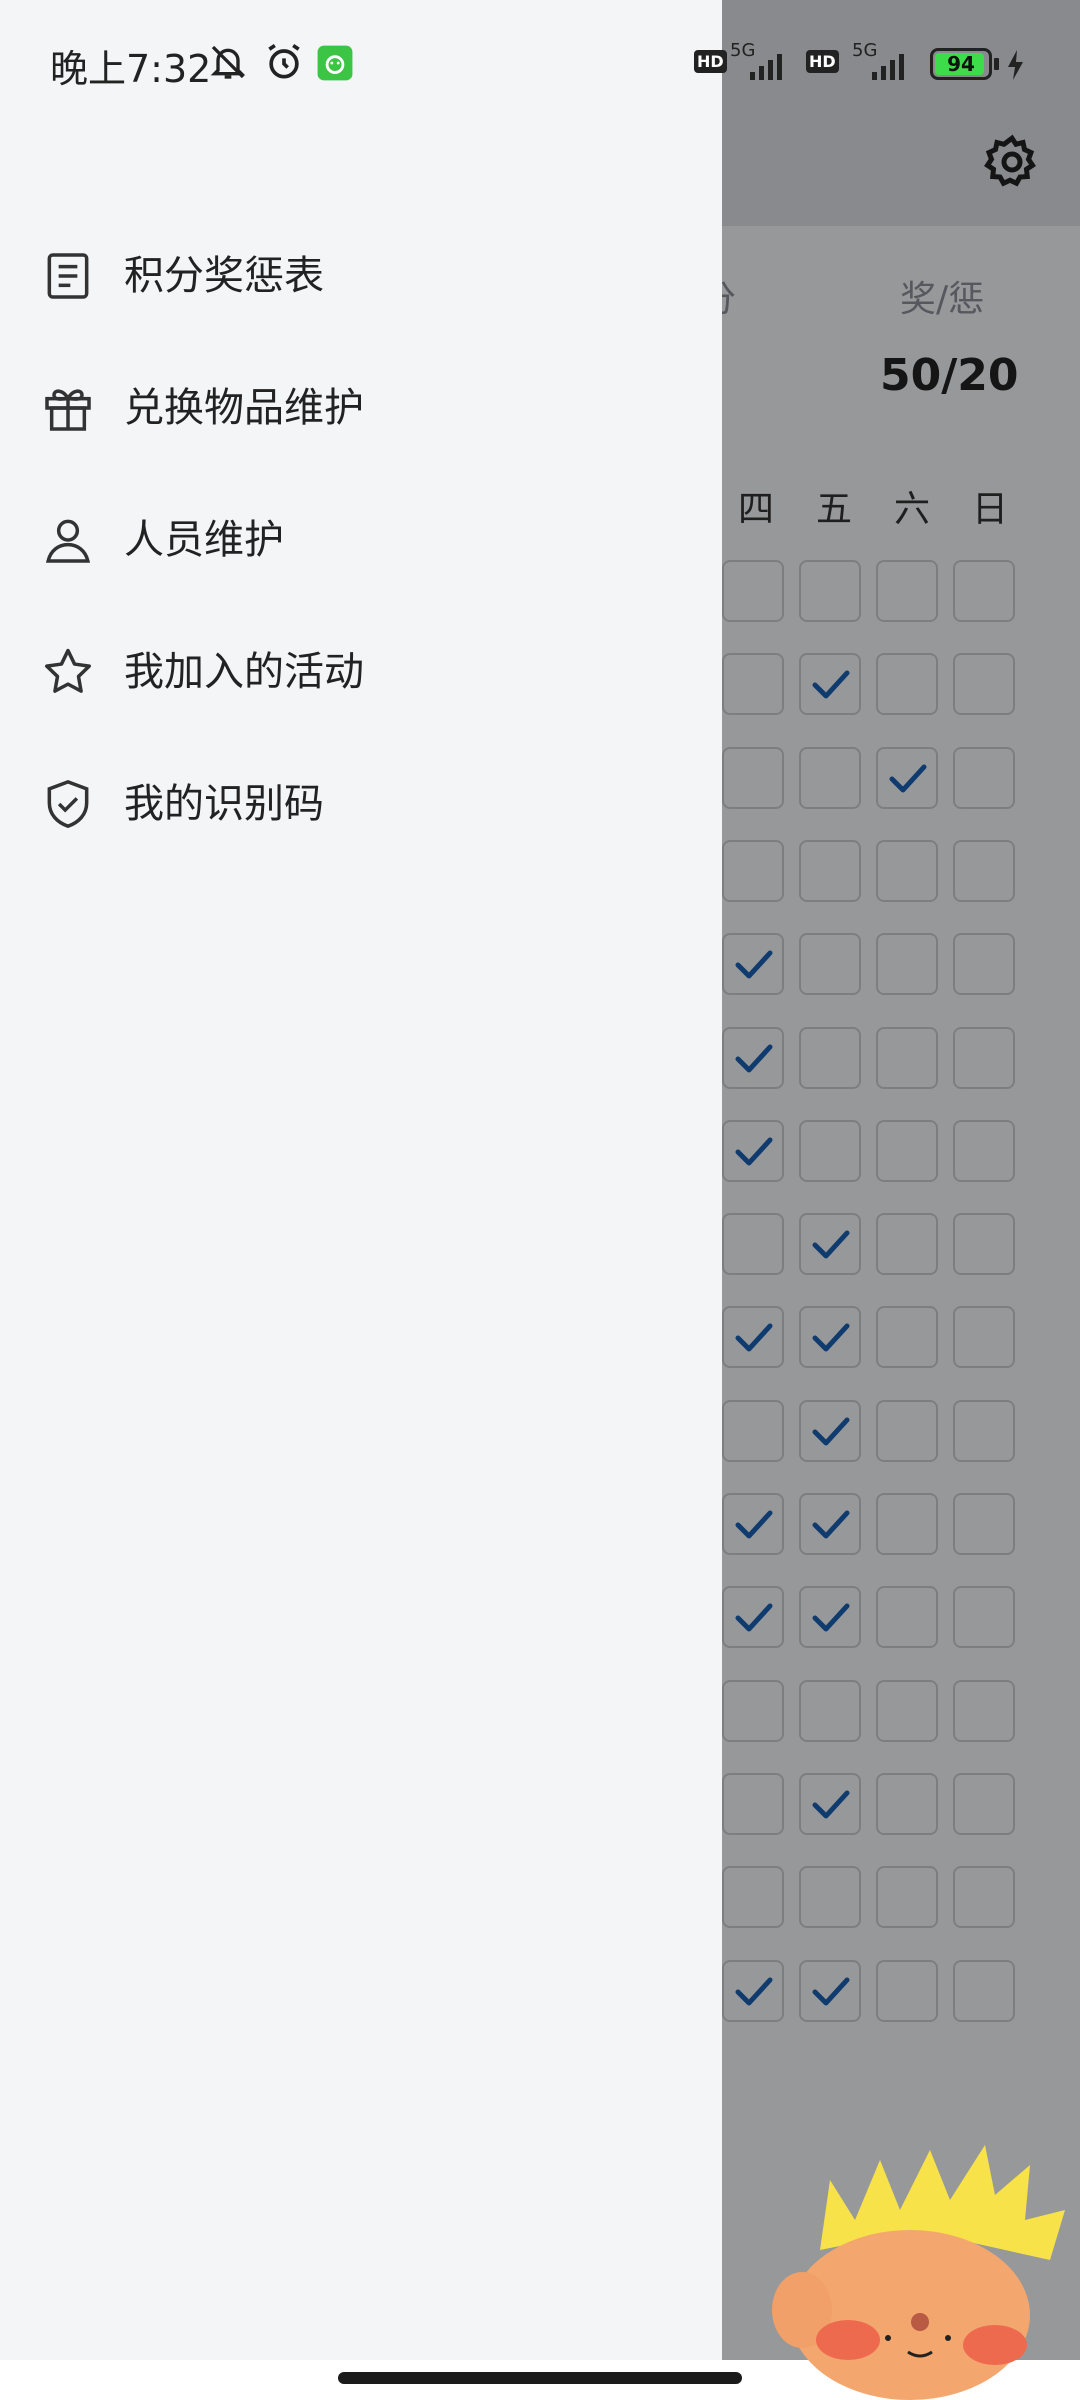 This screenshot has width=1080, height=2400. I want to click on battery-percent: 94, so click(961, 64).